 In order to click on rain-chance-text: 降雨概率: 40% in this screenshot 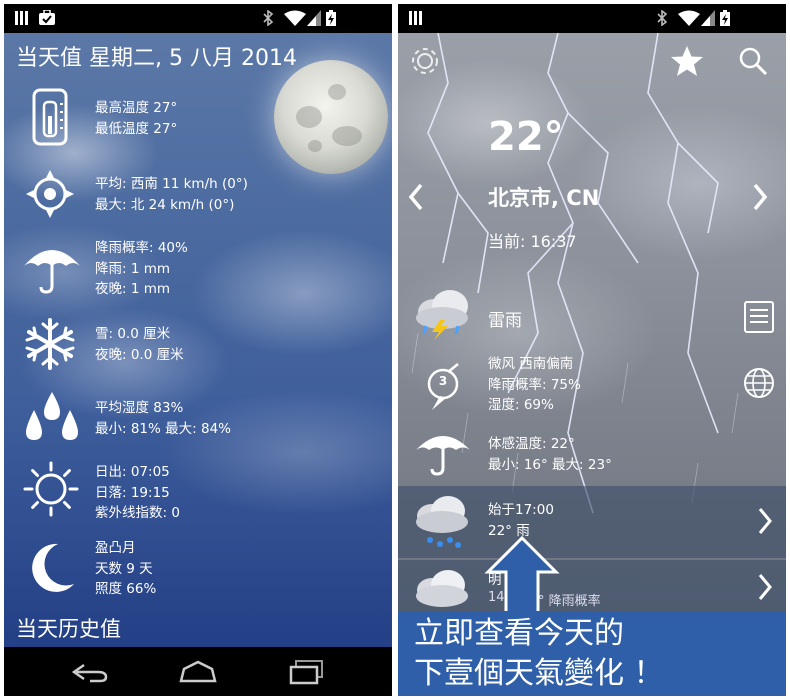, I will do `click(141, 248)`.